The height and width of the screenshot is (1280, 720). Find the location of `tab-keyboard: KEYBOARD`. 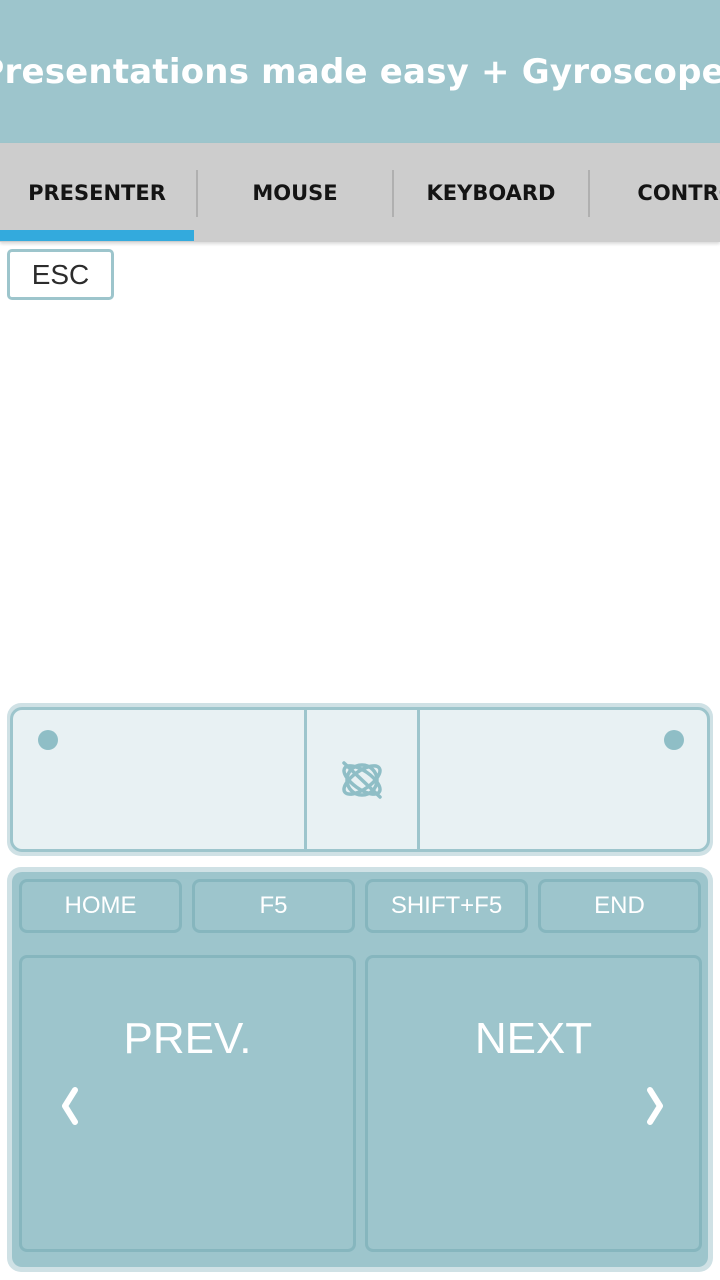

tab-keyboard: KEYBOARD is located at coordinates (491, 192).